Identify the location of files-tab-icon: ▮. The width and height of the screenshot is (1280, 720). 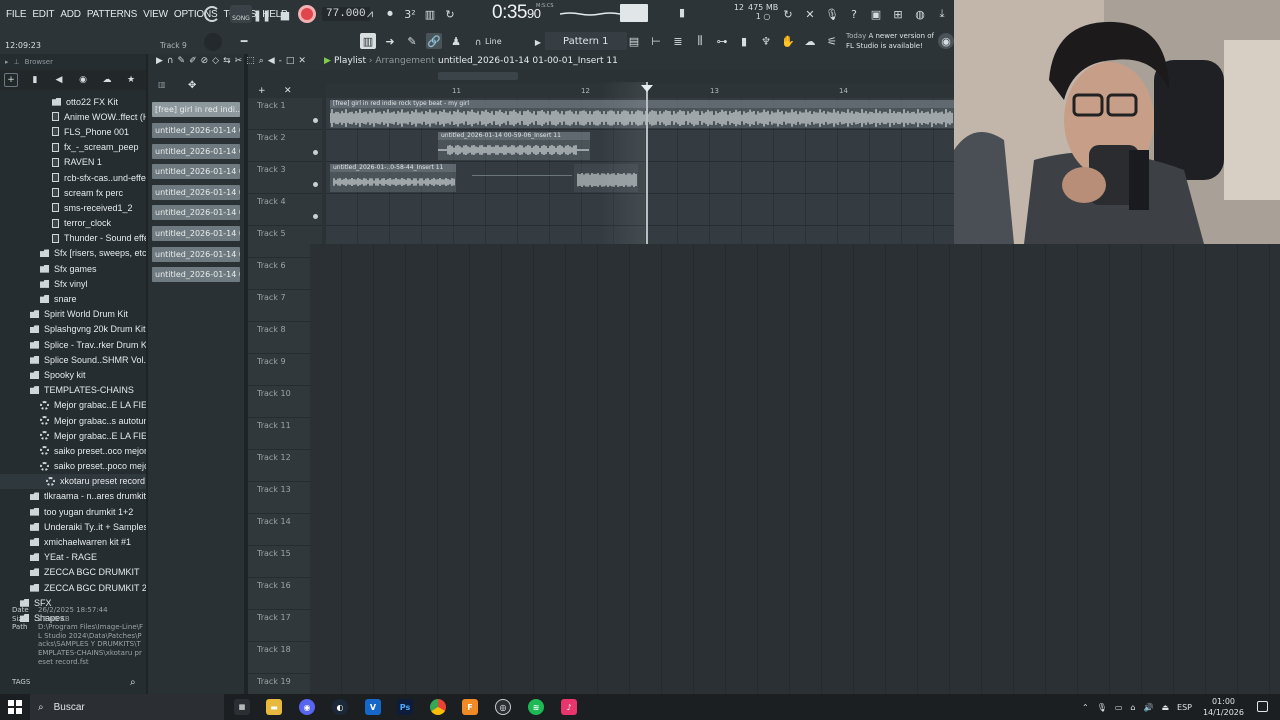
(35, 80).